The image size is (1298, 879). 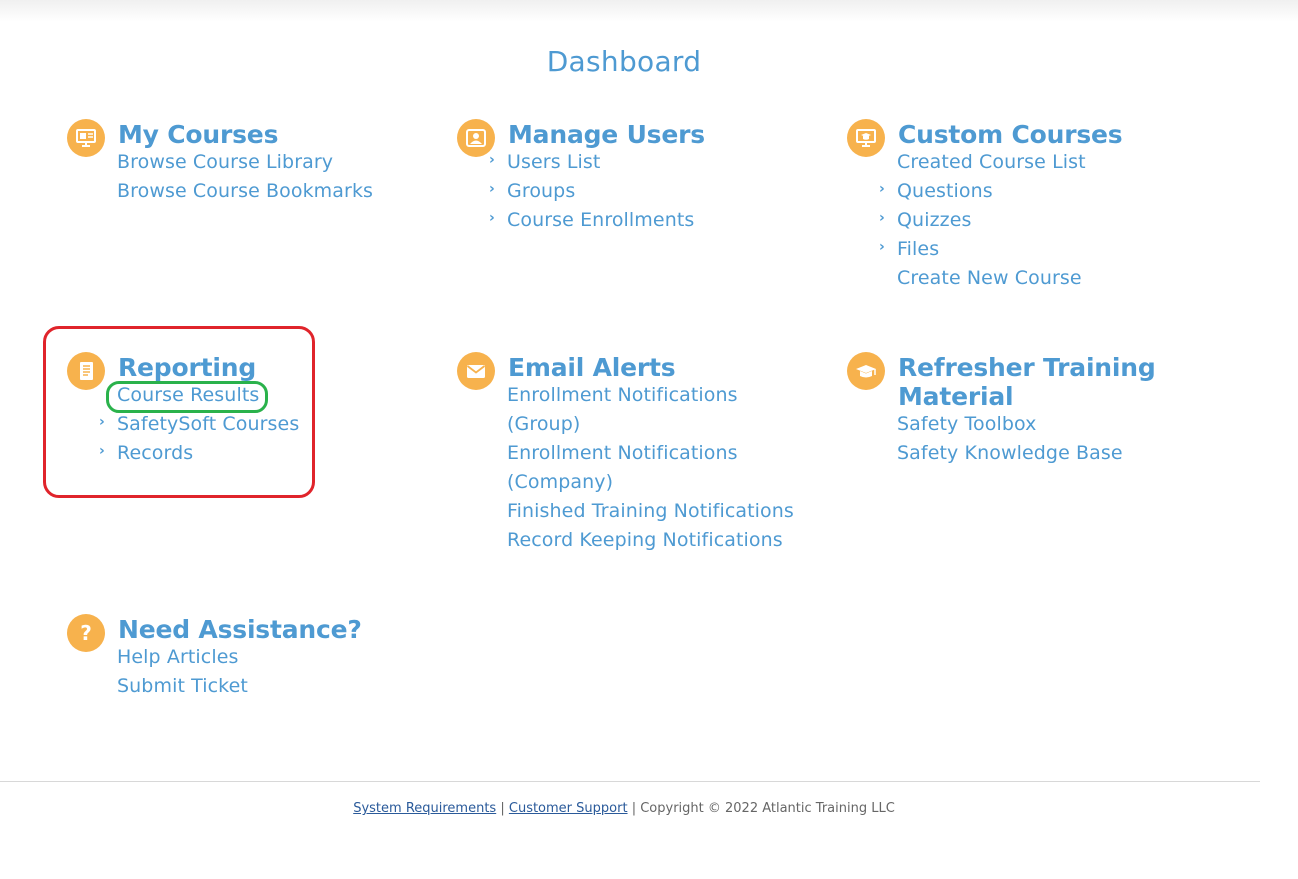 What do you see at coordinates (989, 278) in the screenshot?
I see `link-create-new-course: Create New Course` at bounding box center [989, 278].